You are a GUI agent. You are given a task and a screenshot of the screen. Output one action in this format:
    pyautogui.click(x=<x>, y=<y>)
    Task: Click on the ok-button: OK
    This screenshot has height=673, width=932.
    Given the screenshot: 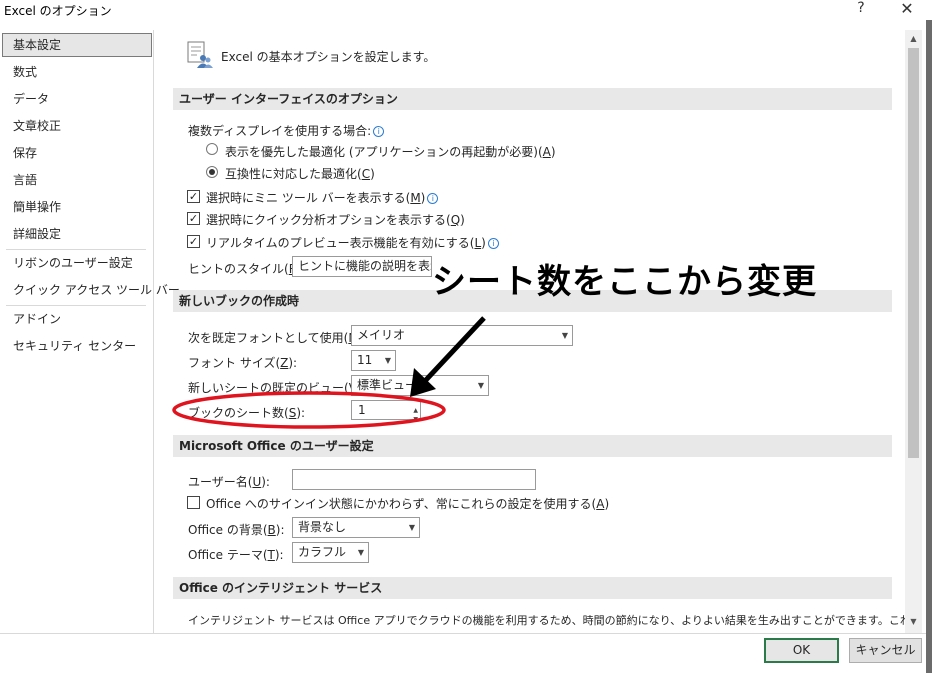 What is the action you would take?
    pyautogui.click(x=801, y=650)
    